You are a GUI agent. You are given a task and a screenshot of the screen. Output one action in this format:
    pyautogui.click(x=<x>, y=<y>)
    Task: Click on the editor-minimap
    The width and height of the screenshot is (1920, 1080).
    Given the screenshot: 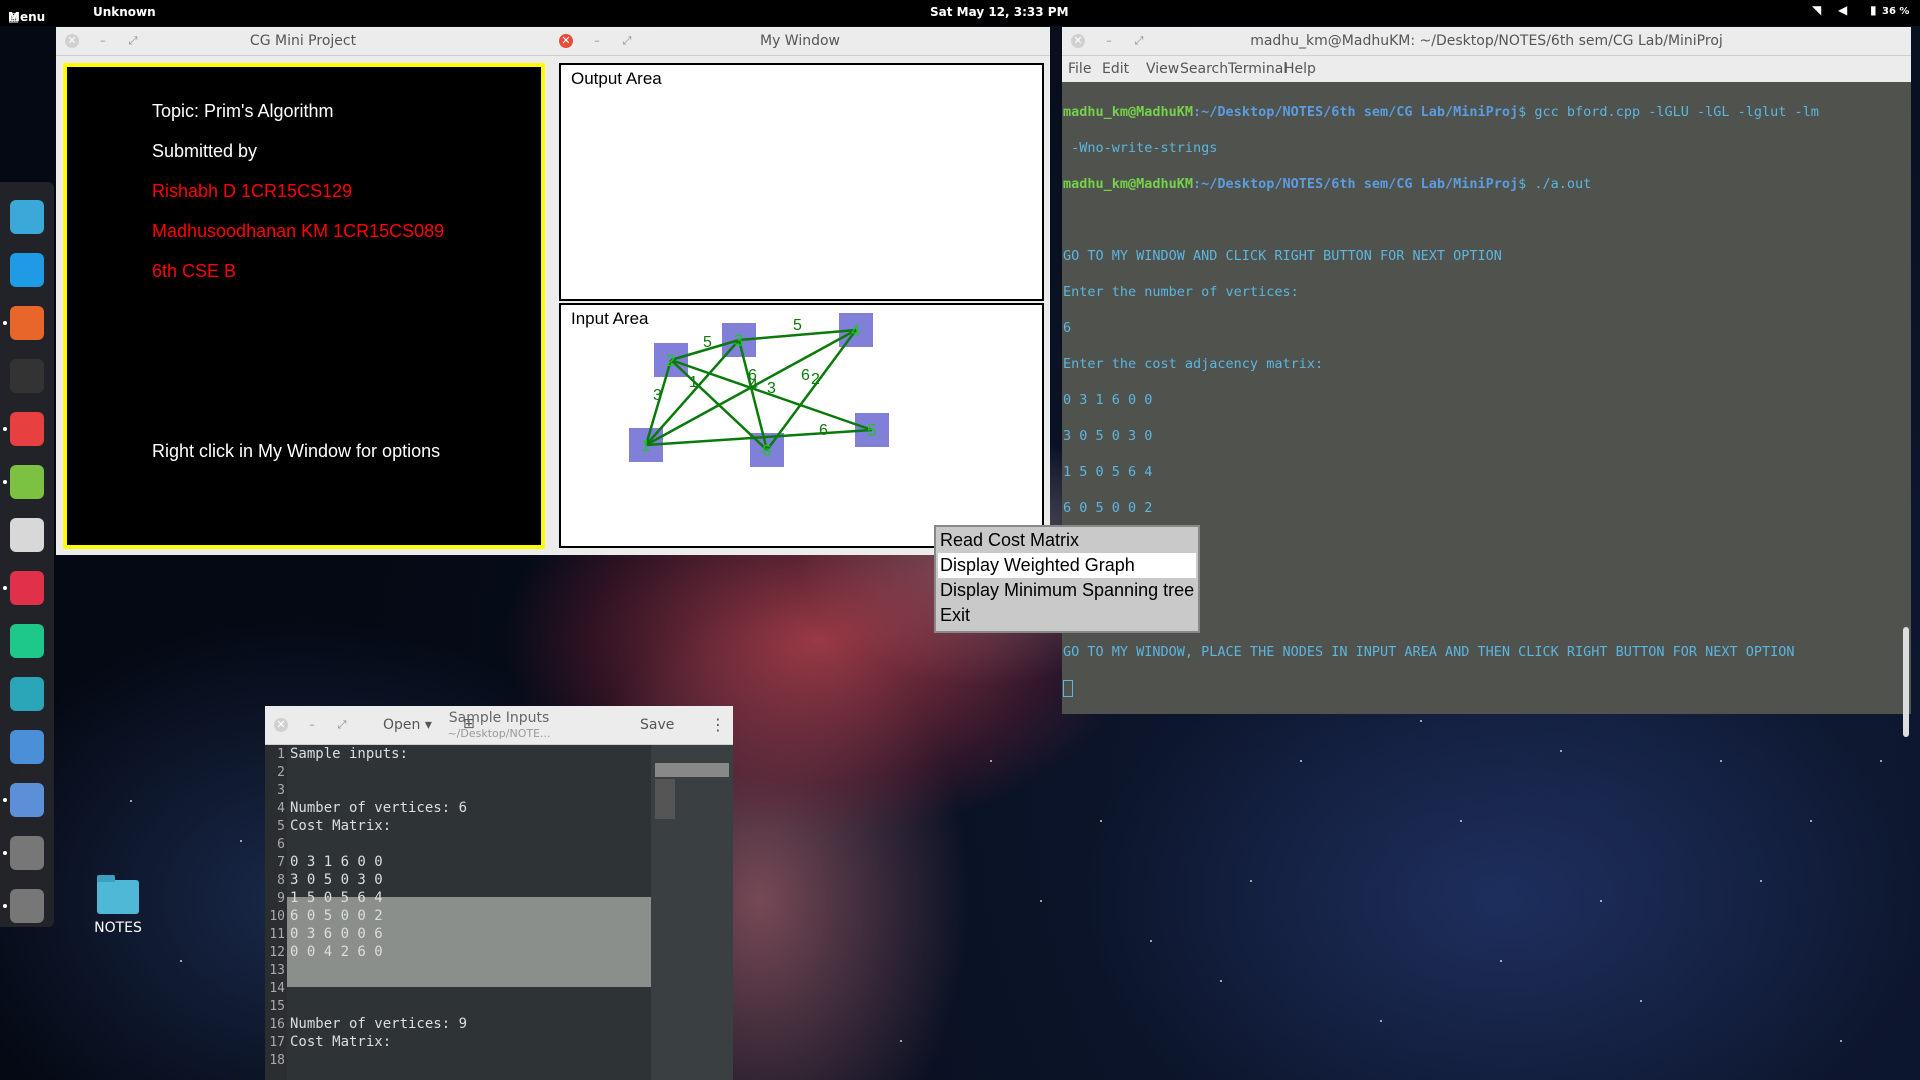 What is the action you would take?
    pyautogui.click(x=692, y=912)
    